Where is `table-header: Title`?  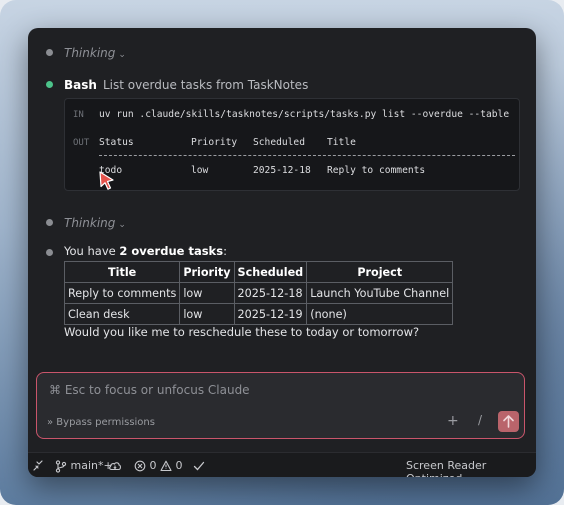
table-header: Title is located at coordinates (122, 272).